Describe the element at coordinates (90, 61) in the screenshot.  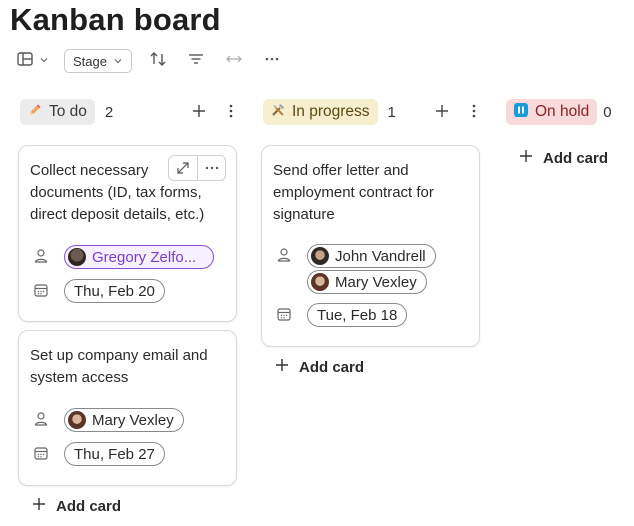
I see `group-by-label: Stage` at that location.